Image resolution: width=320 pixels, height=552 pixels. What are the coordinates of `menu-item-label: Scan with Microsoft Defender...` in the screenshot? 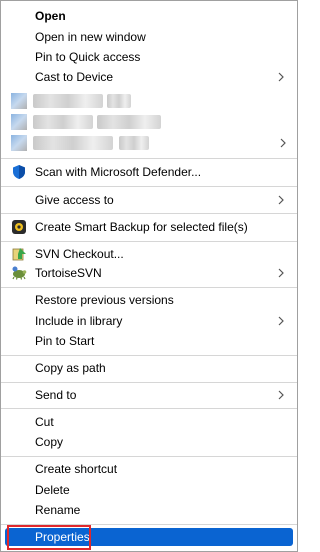 It's located at (118, 172).